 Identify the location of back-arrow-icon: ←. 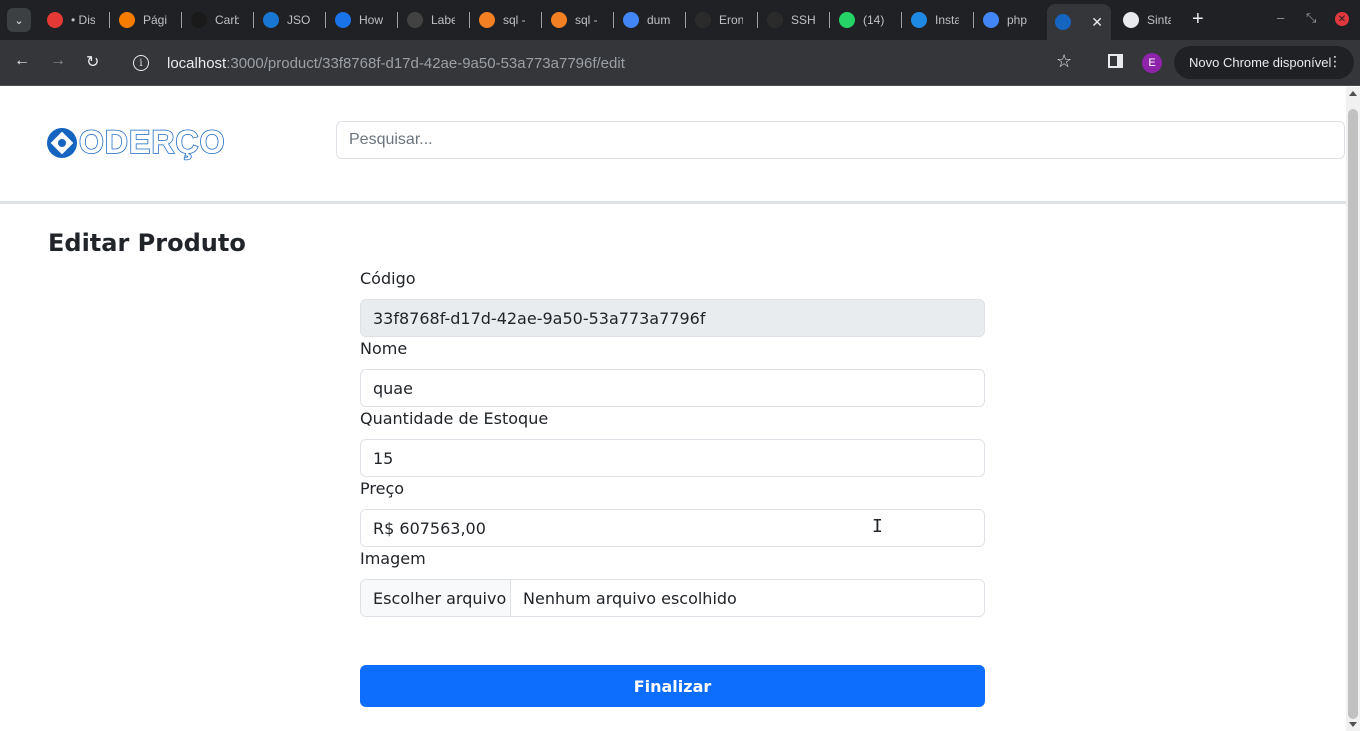
(22, 61).